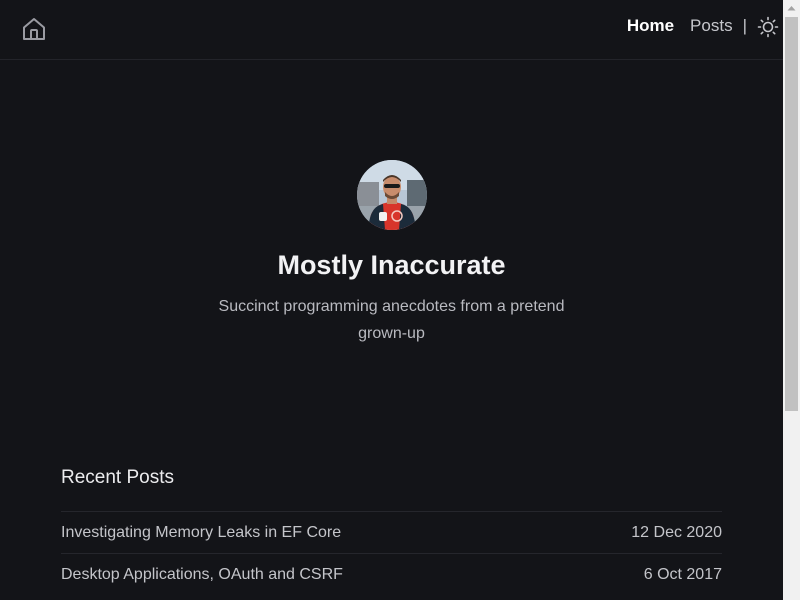 Image resolution: width=800 pixels, height=600 pixels. What do you see at coordinates (711, 26) in the screenshot?
I see `nav-posts-link: Posts` at bounding box center [711, 26].